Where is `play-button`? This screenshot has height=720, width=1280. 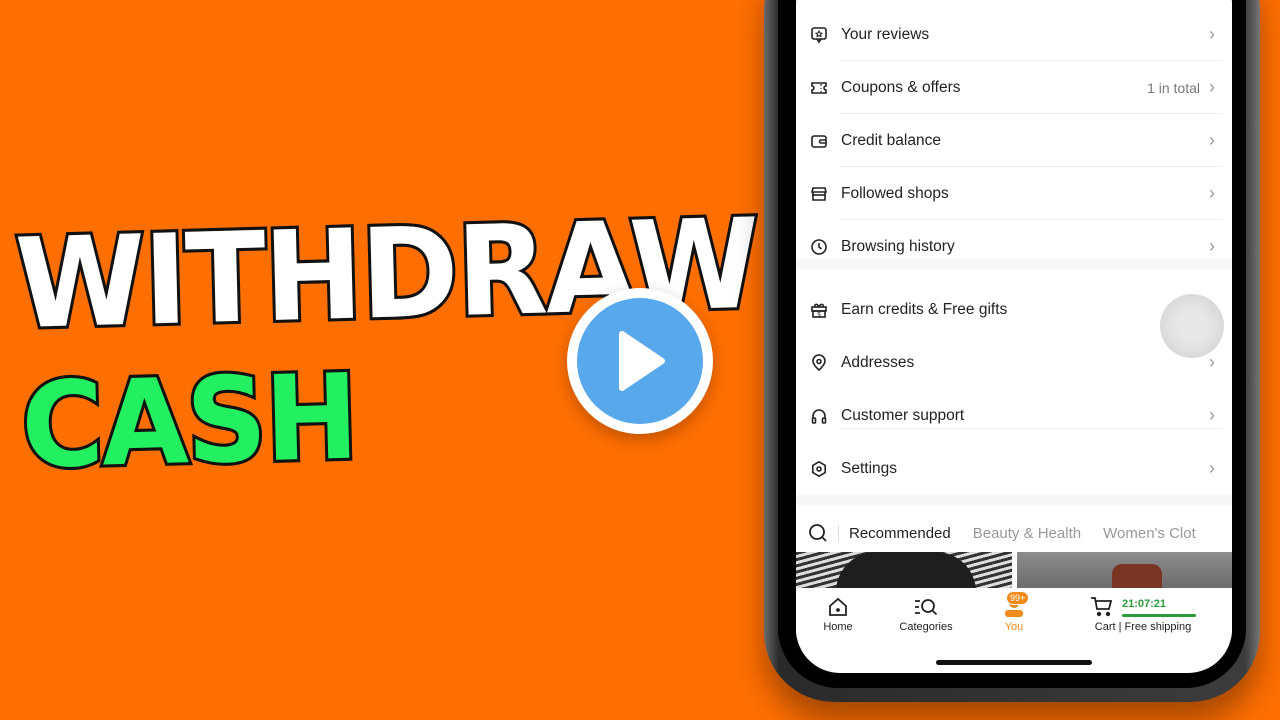
play-button is located at coordinates (640, 361).